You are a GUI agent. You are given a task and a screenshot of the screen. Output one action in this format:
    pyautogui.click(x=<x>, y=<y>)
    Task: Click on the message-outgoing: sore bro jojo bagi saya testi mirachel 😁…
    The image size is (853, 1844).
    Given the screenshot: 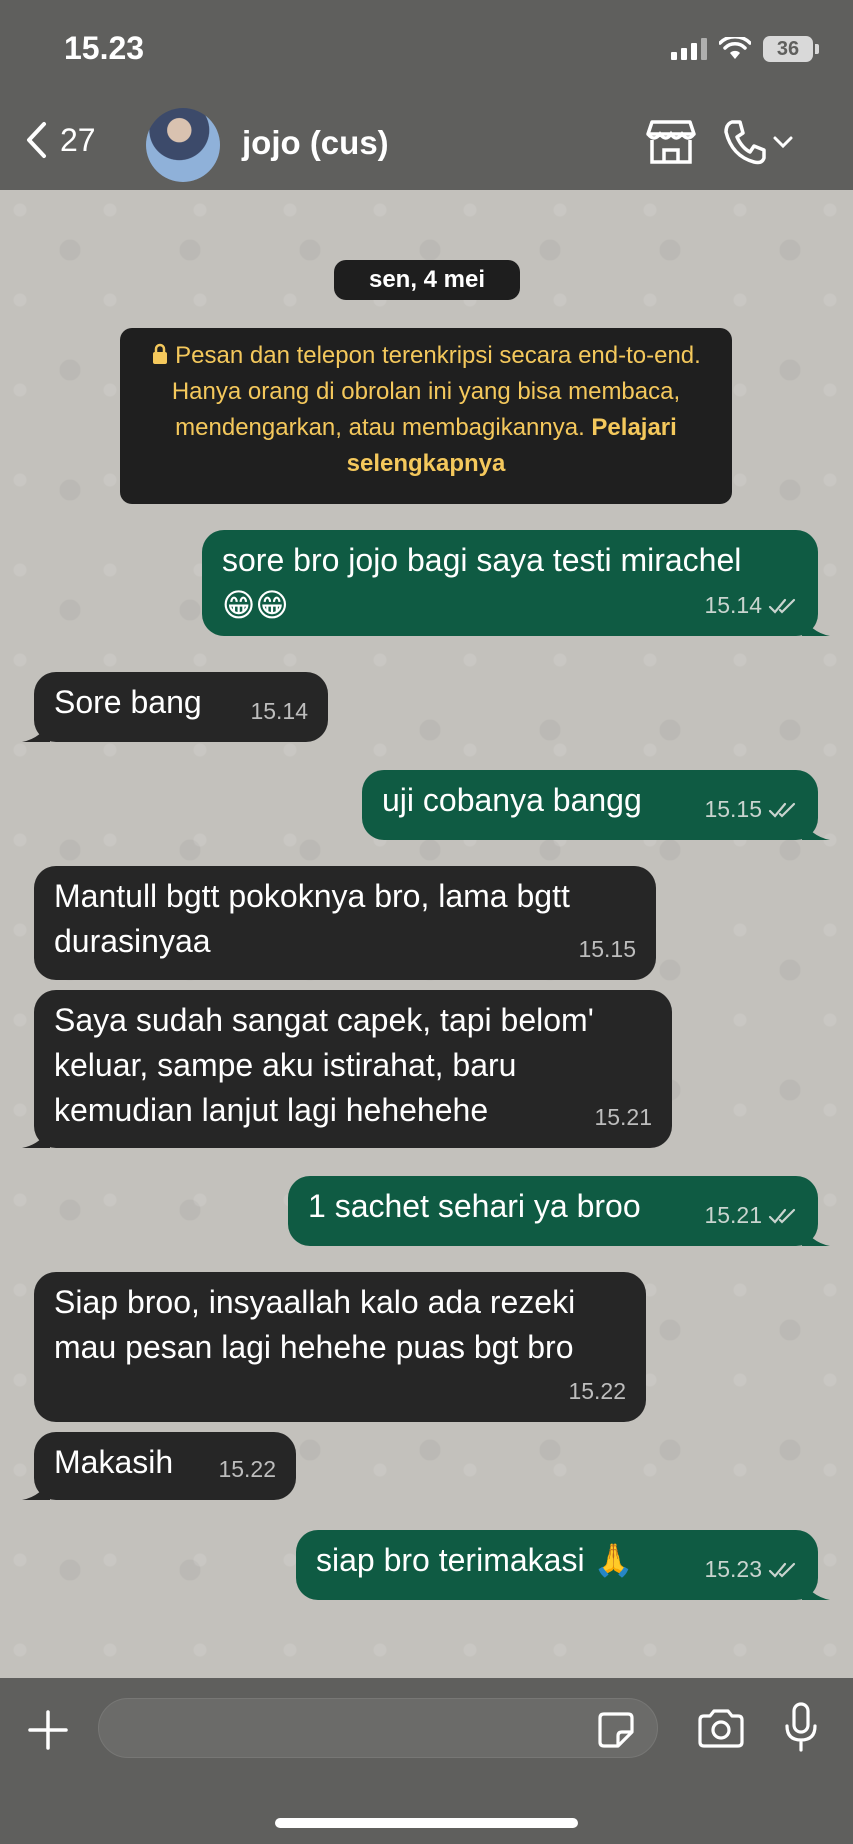 What is the action you would take?
    pyautogui.click(x=516, y=583)
    